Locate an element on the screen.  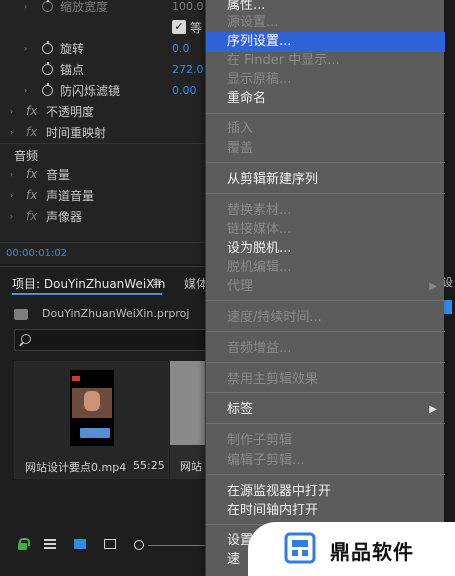
menu-item: 在时间轴内打开 is located at coordinates (325, 511).